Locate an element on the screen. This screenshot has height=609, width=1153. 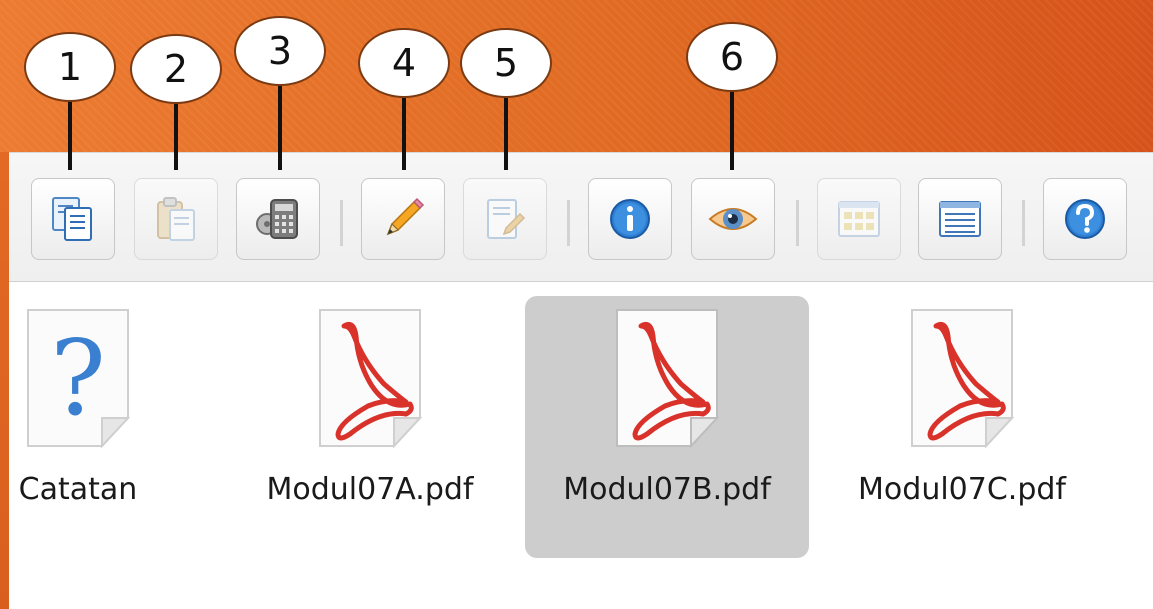
list-view-button is located at coordinates (960, 219).